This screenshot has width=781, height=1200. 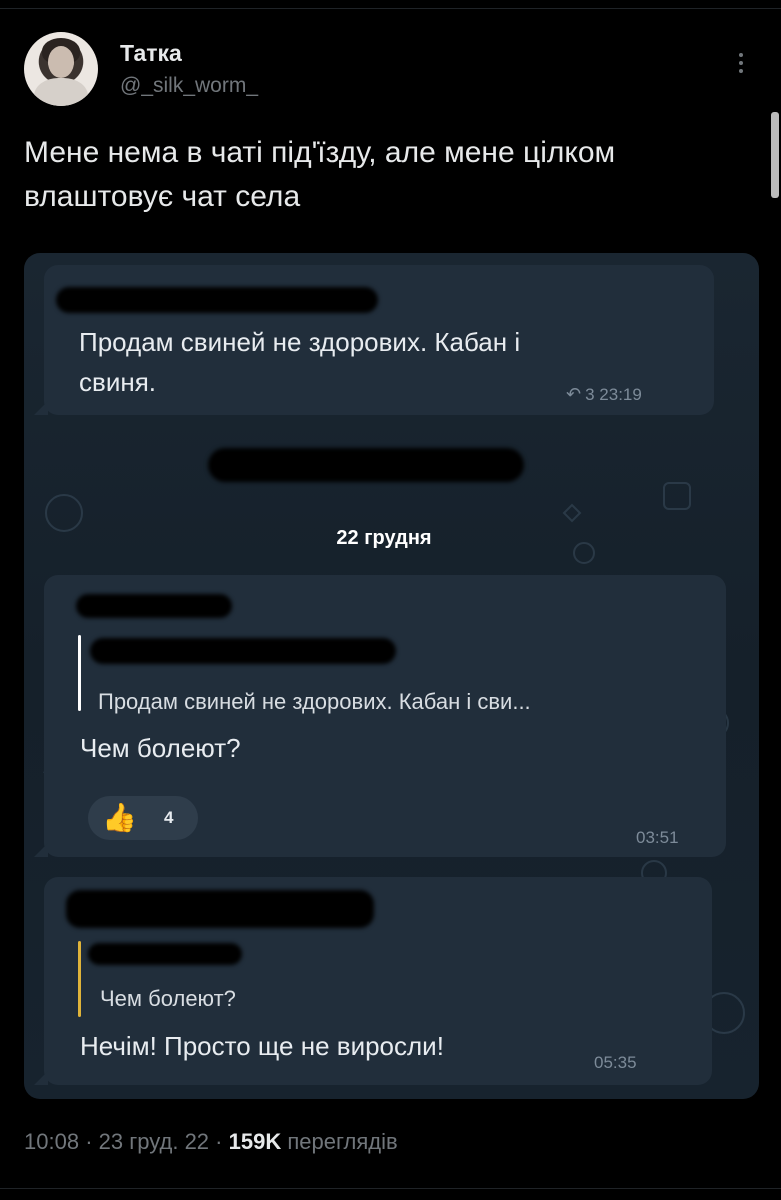 What do you see at coordinates (390, 8) in the screenshot?
I see `top-divider` at bounding box center [390, 8].